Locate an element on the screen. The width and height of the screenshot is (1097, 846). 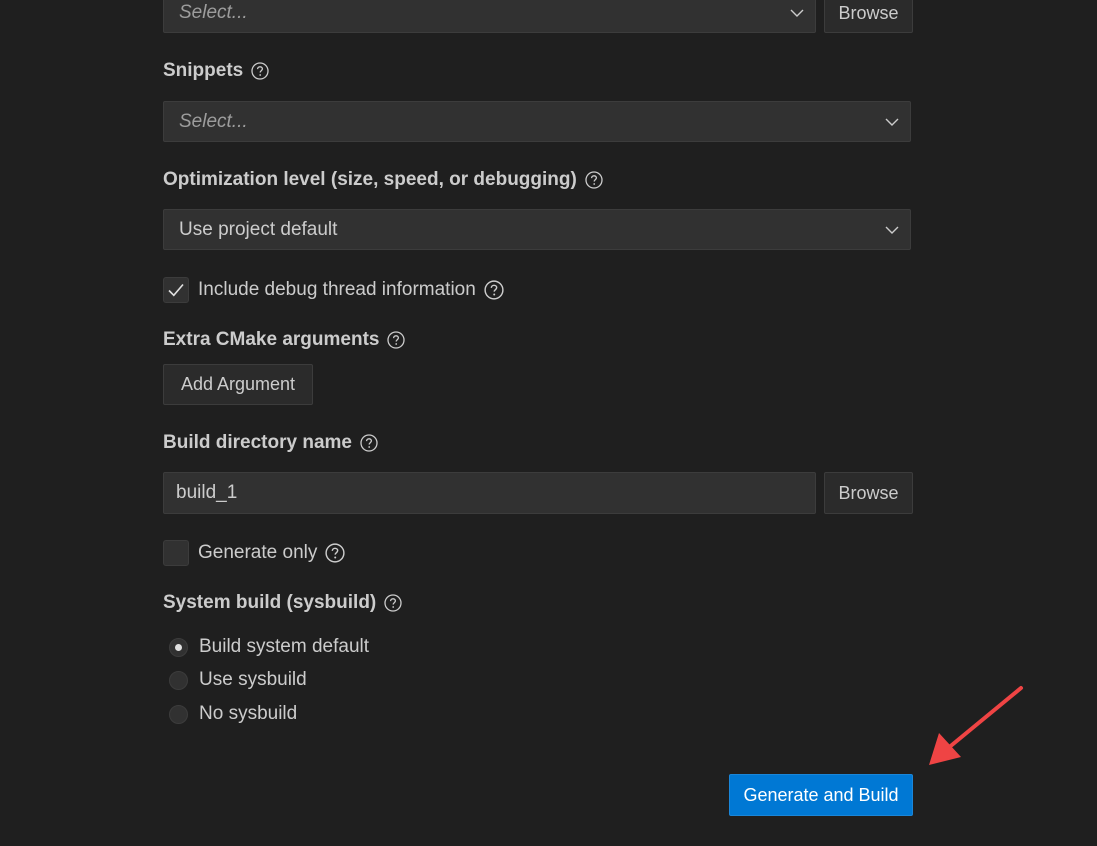
add-argument-button: Add Argument is located at coordinates (238, 384).